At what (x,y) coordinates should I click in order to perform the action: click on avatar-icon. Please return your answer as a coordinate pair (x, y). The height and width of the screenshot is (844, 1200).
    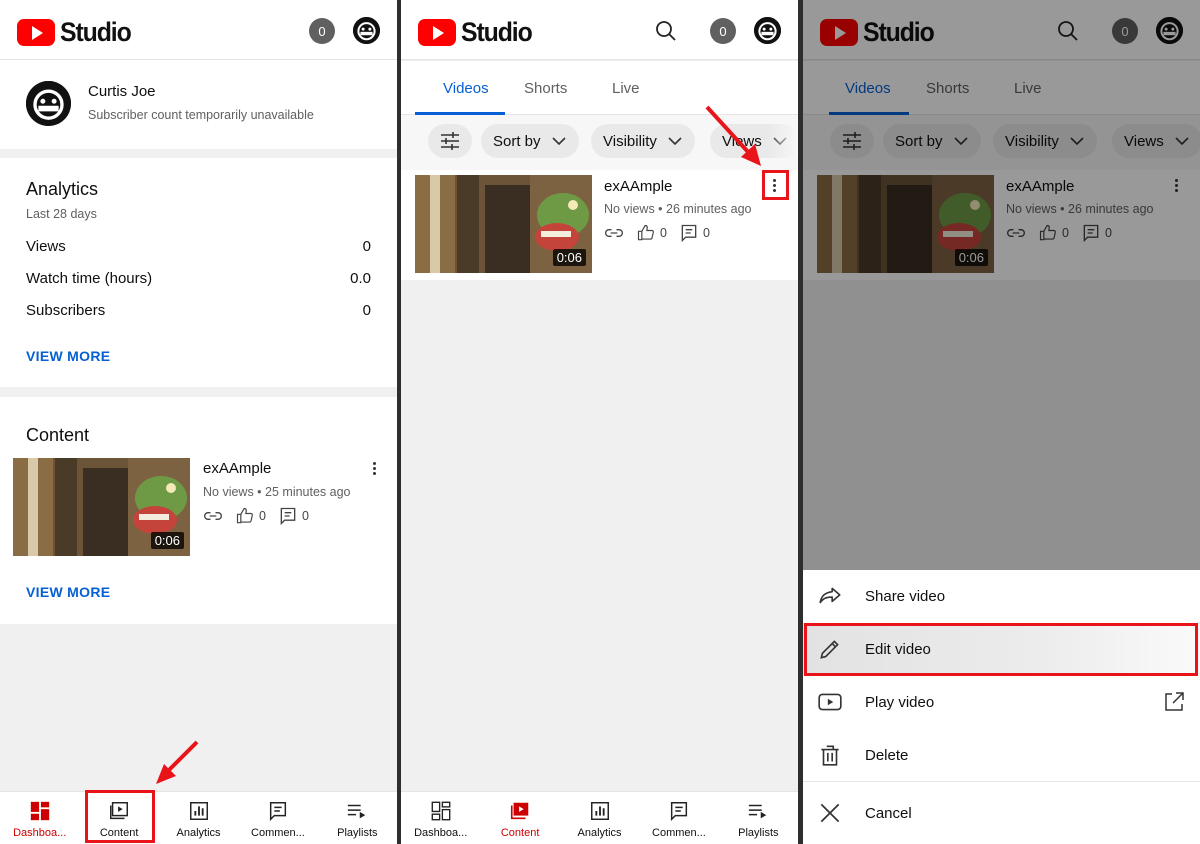
    Looking at the image, I should click on (48, 103).